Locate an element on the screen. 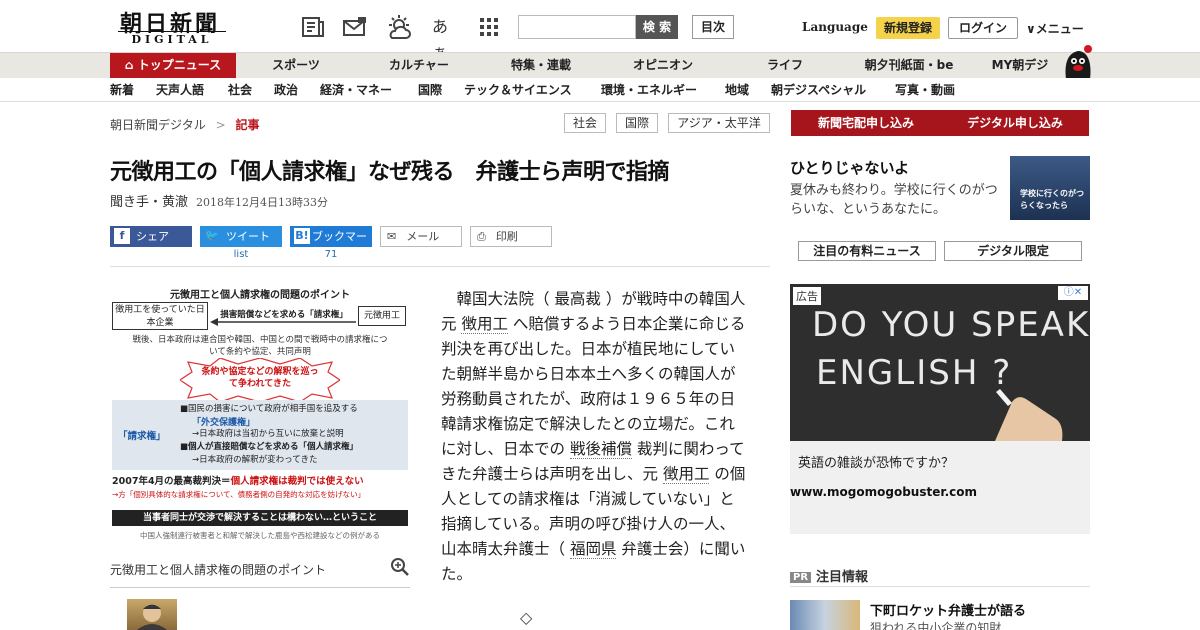 This screenshot has height=630, width=1200. nav-sports: スポーツ is located at coordinates (296, 65).